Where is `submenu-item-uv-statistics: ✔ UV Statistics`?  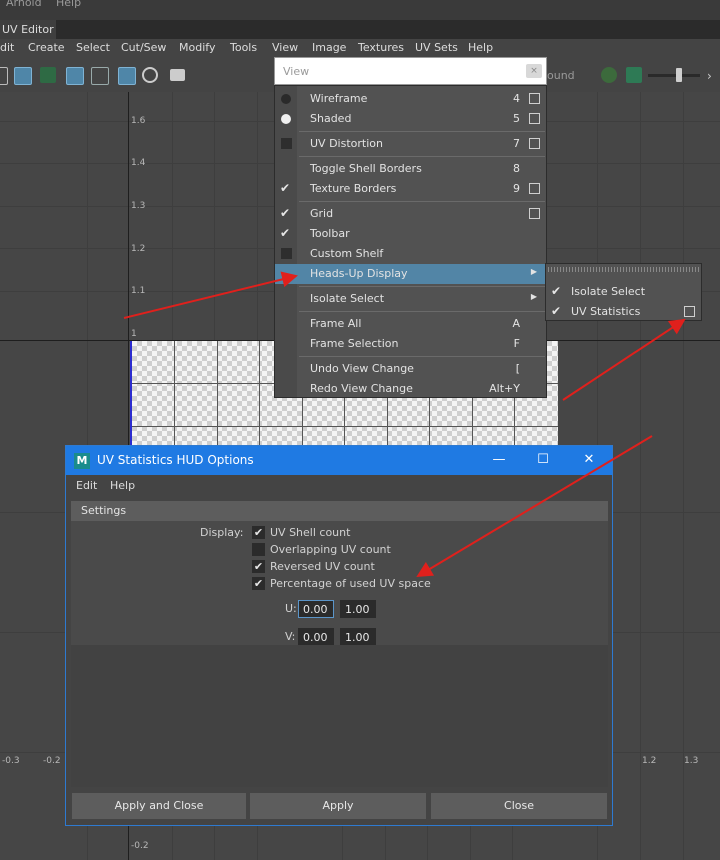 submenu-item-uv-statistics: ✔ UV Statistics is located at coordinates (623, 312).